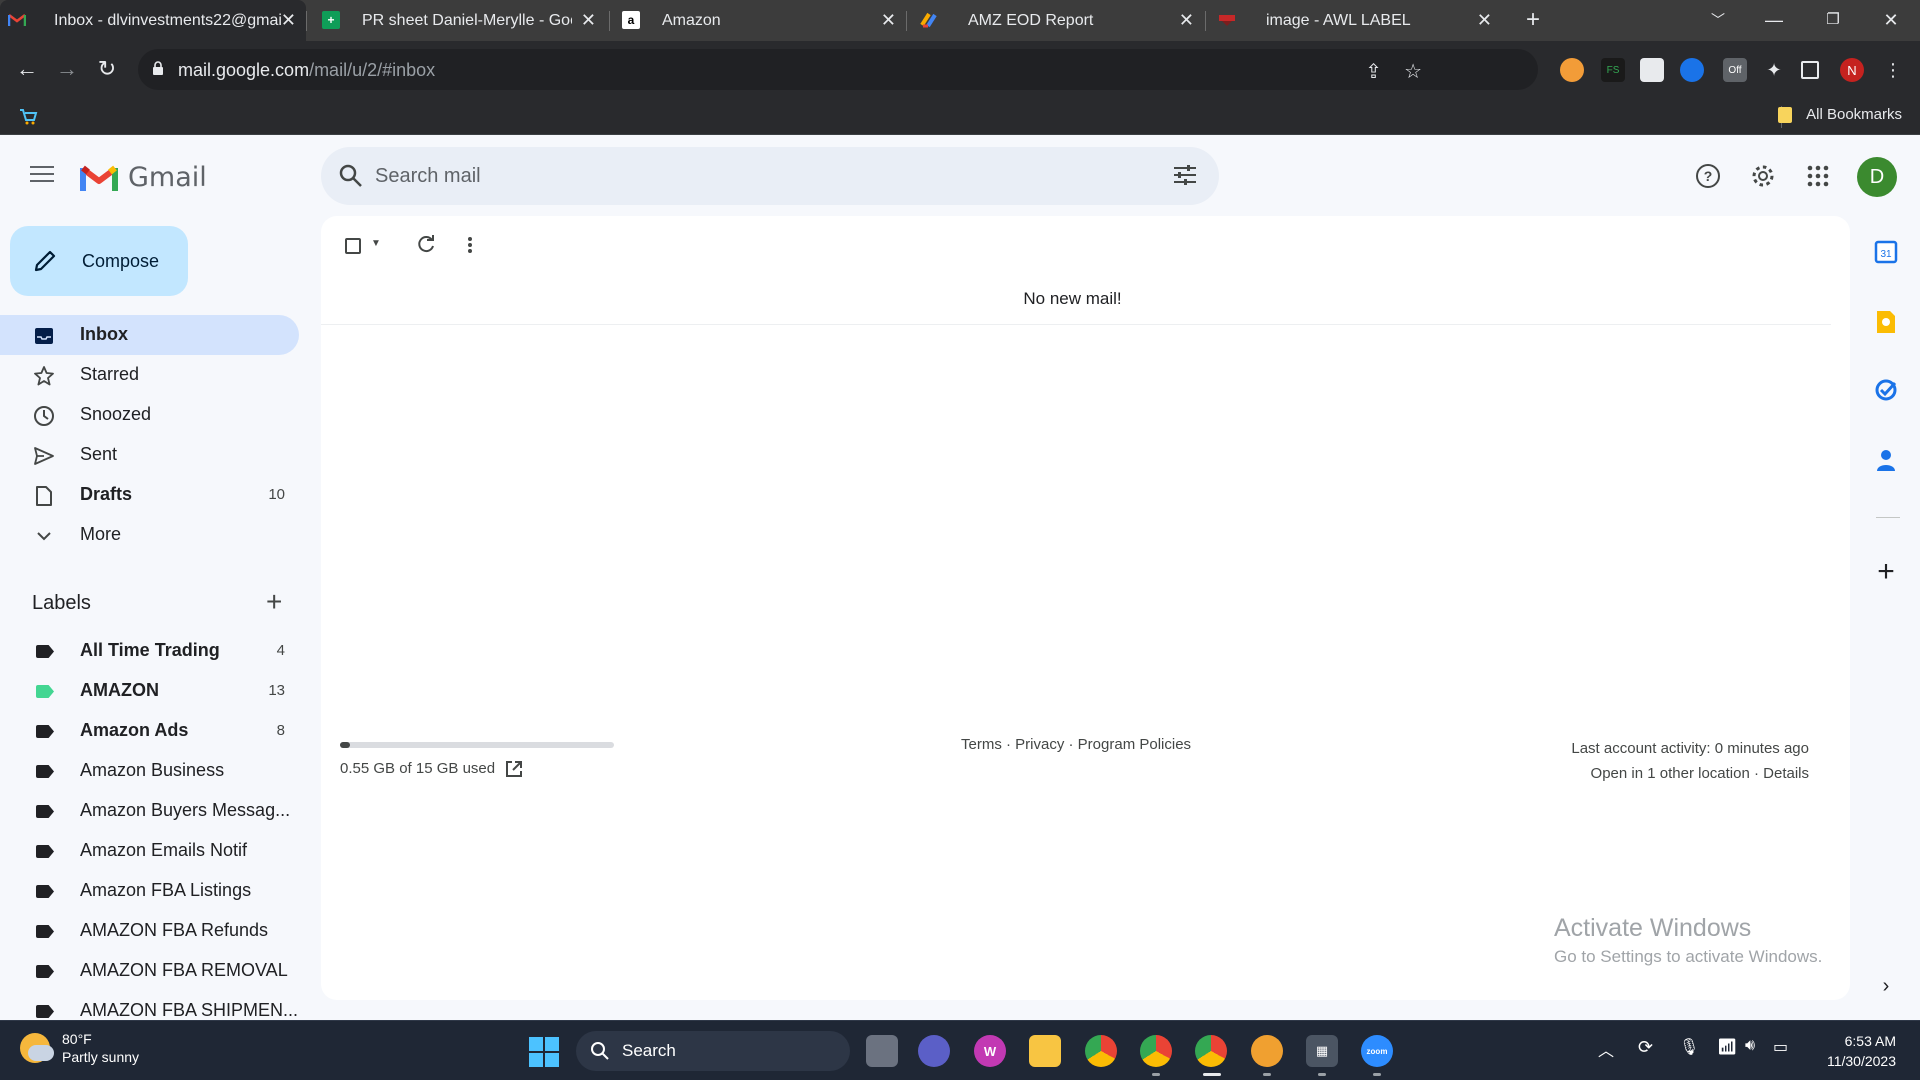  Describe the element at coordinates (1780, 1047) in the screenshot. I see `battery-icon: ▭` at that location.